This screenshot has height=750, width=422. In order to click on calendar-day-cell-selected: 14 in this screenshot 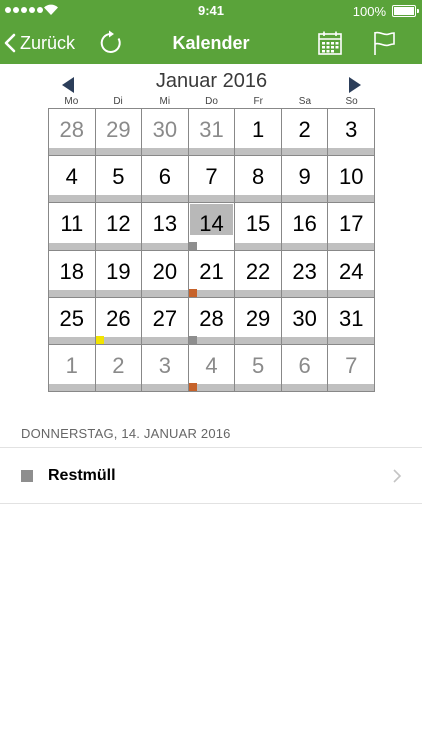, I will do `click(212, 227)`.